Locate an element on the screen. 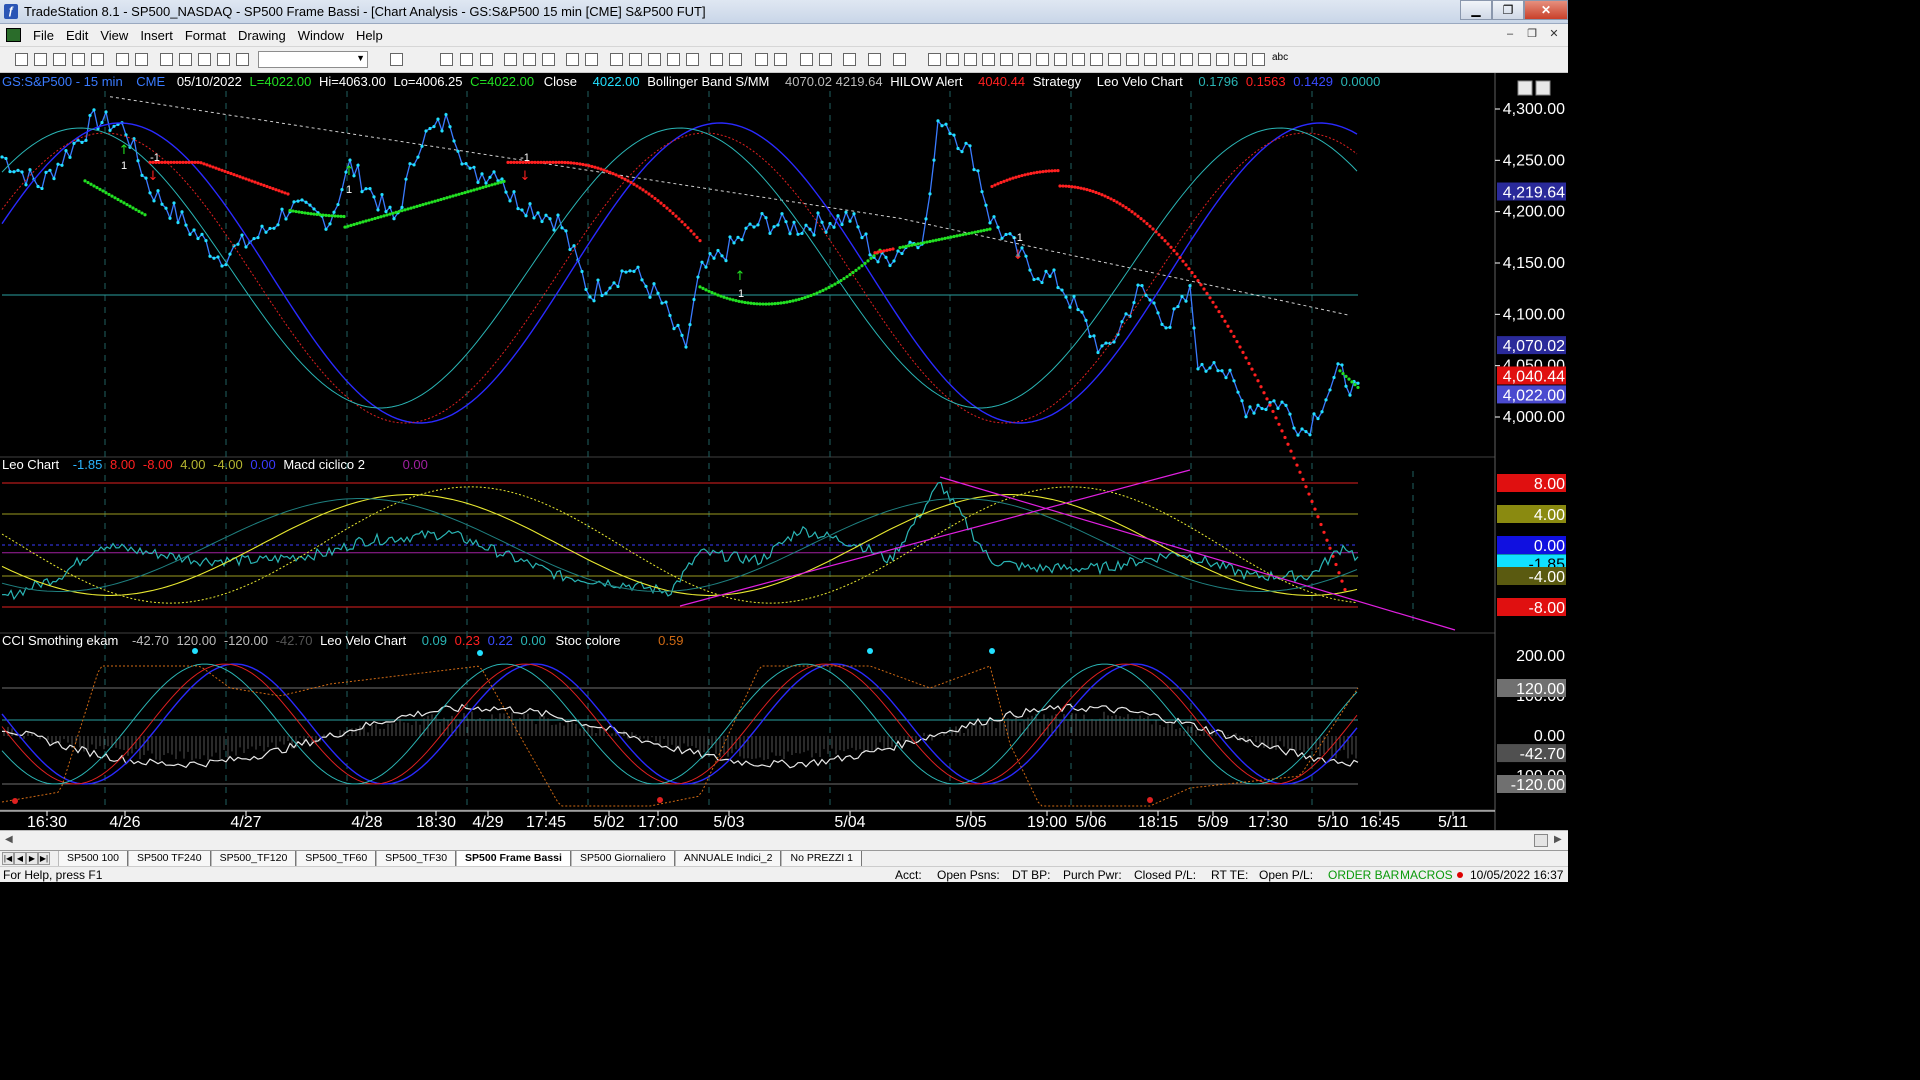 This screenshot has height=1080, width=1920. tab-sp500-giornaliero: SP500 Giornaliero is located at coordinates (622, 858).